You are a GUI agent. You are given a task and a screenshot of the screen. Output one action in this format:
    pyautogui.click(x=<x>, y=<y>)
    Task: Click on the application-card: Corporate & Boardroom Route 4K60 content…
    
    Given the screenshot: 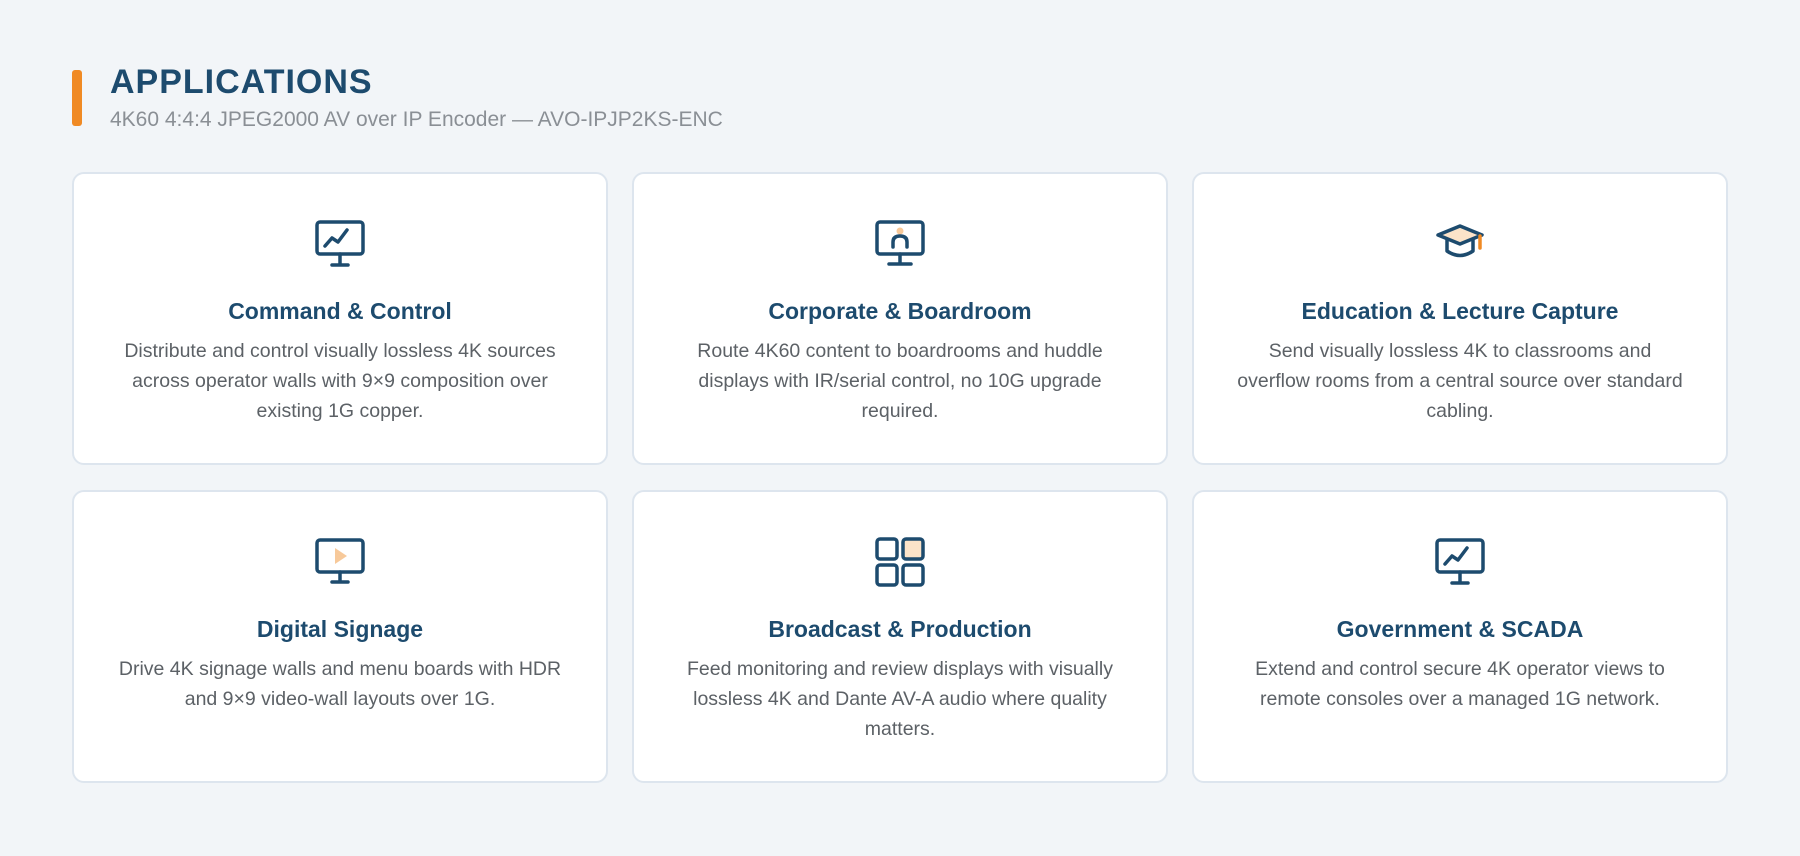 What is the action you would take?
    pyautogui.click(x=900, y=318)
    